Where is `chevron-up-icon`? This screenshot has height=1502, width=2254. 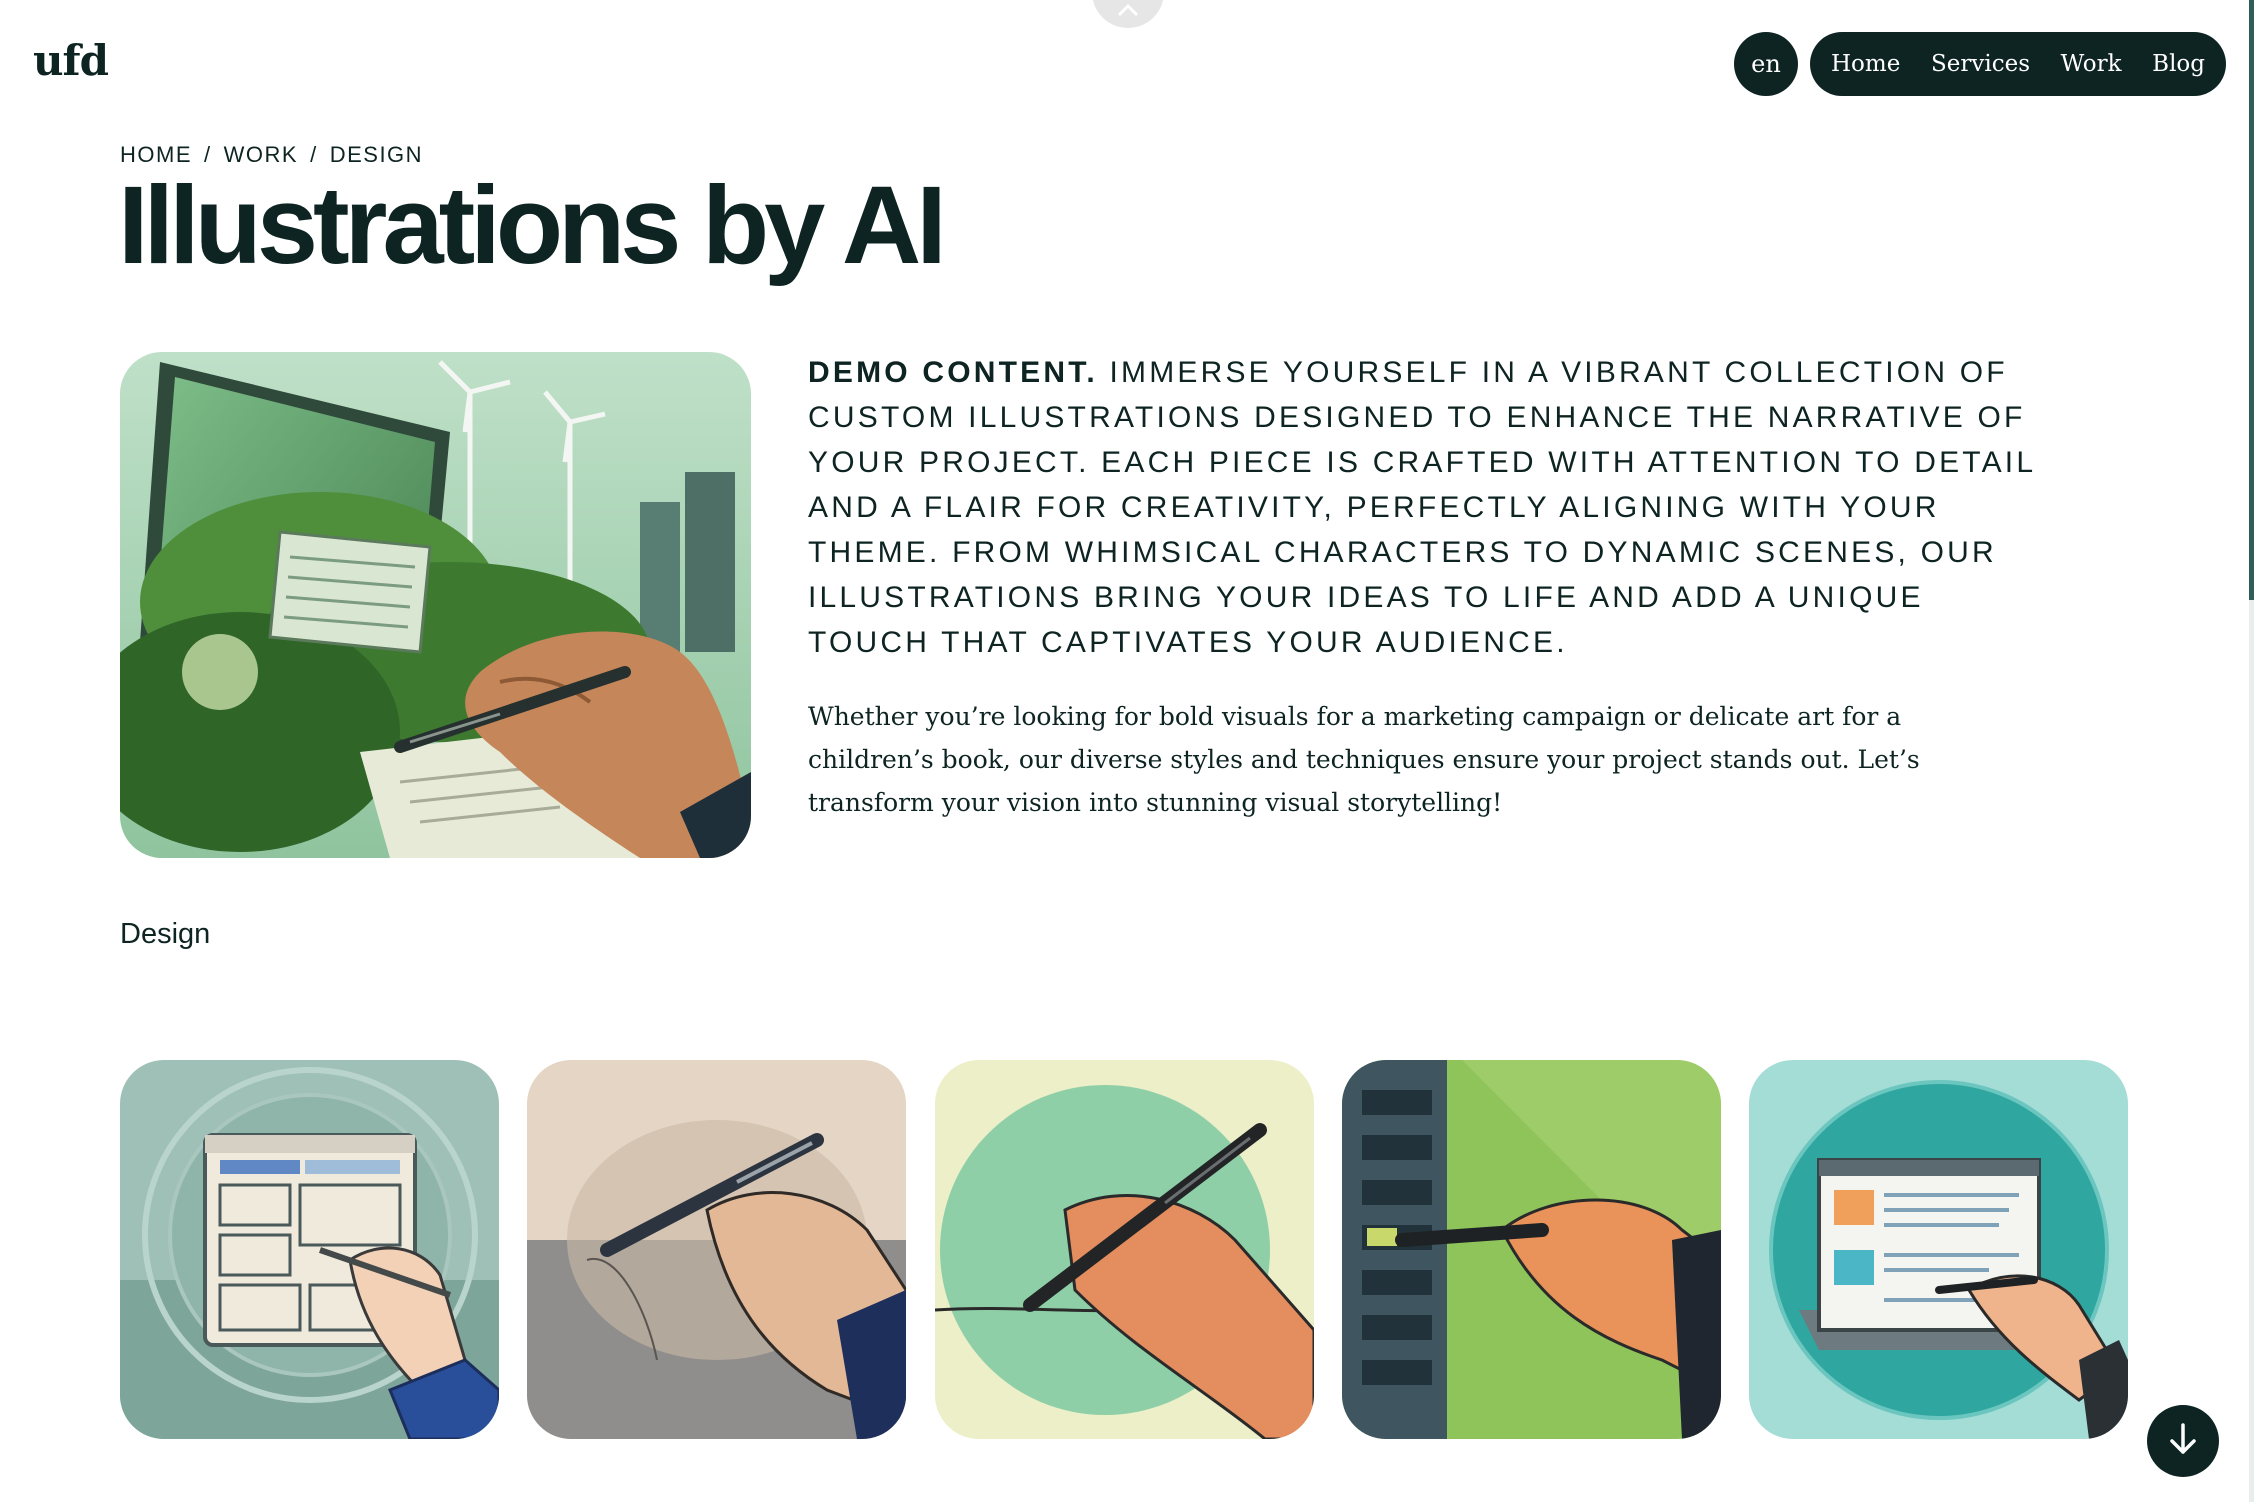 chevron-up-icon is located at coordinates (1128, 12).